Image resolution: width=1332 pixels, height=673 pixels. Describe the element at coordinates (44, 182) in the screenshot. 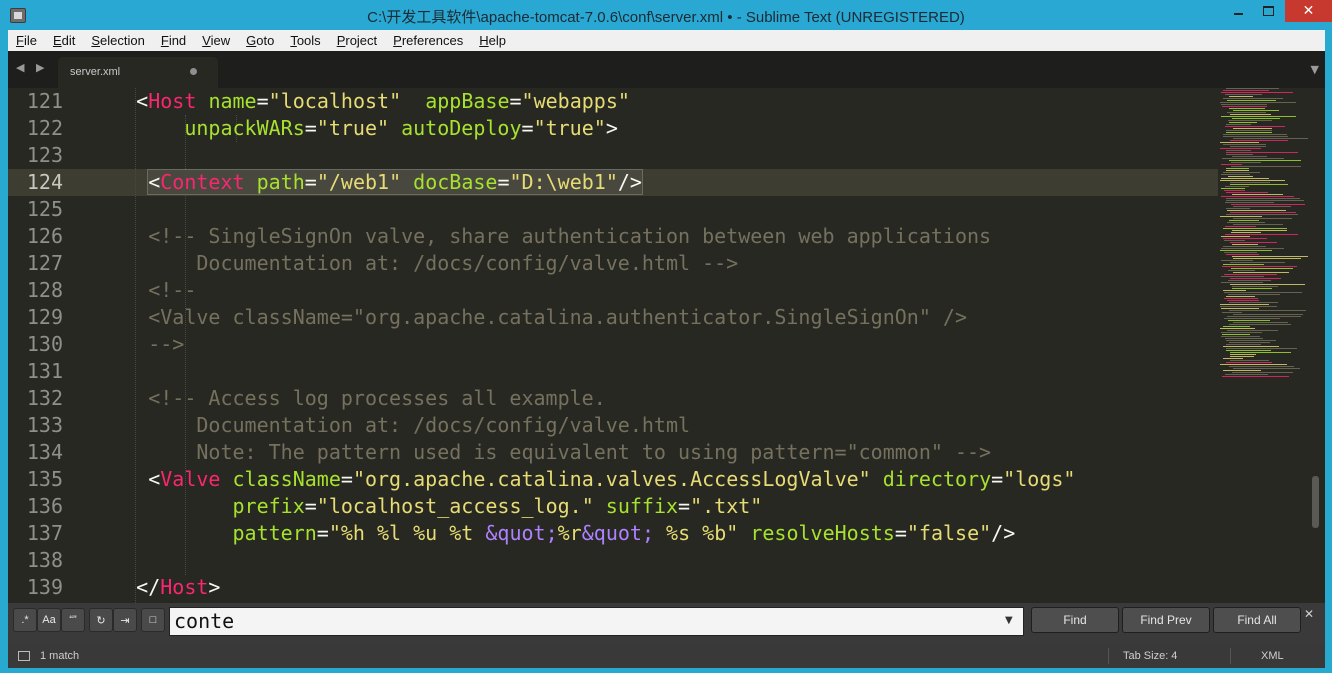

I see `line-number: 124` at that location.